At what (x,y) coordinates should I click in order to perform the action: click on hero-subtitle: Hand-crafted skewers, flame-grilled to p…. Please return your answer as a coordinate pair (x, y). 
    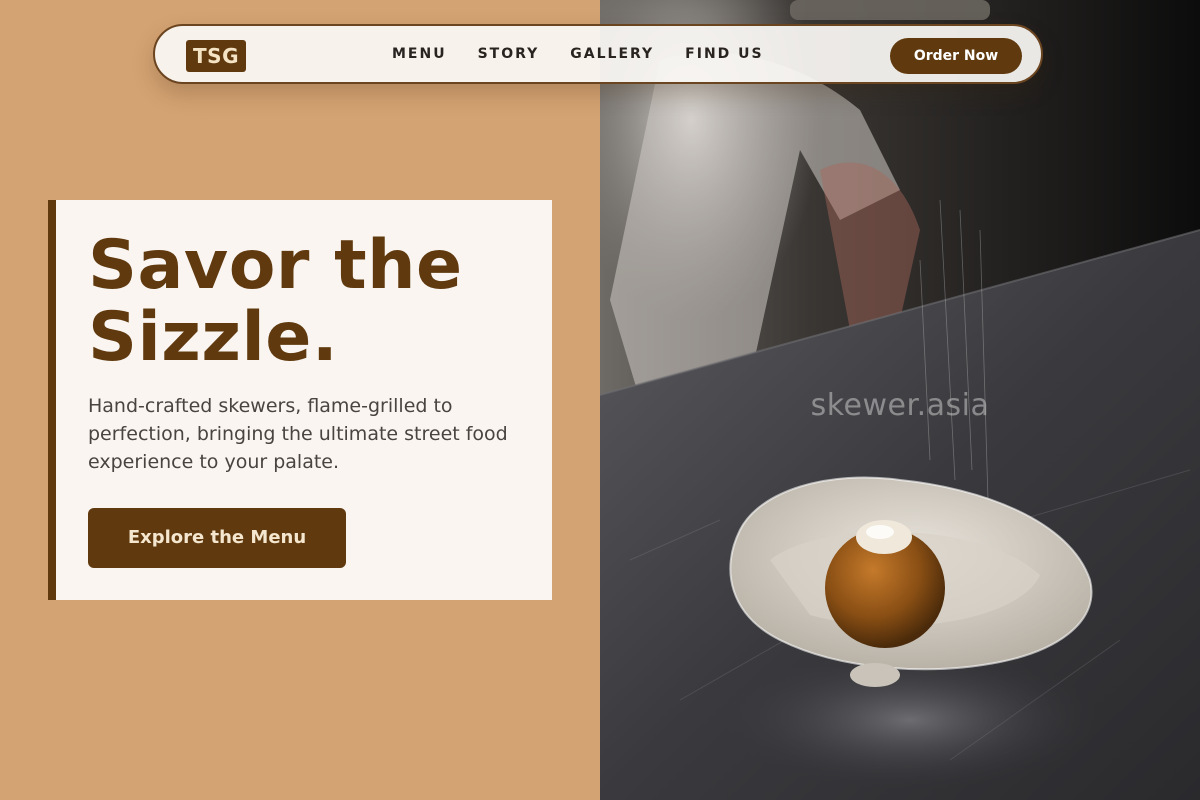
    Looking at the image, I should click on (298, 434).